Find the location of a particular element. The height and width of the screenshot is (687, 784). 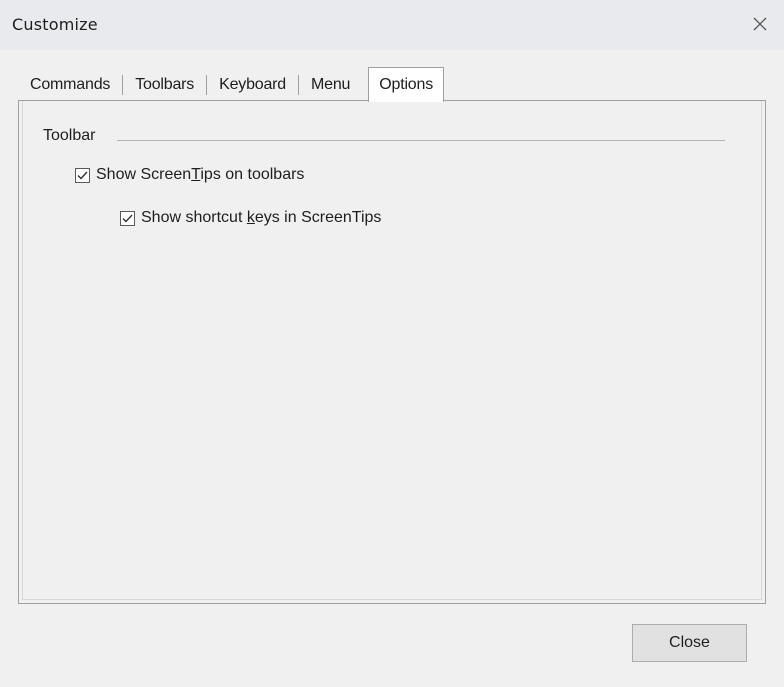

show-screentips-checkbox is located at coordinates (82, 175).